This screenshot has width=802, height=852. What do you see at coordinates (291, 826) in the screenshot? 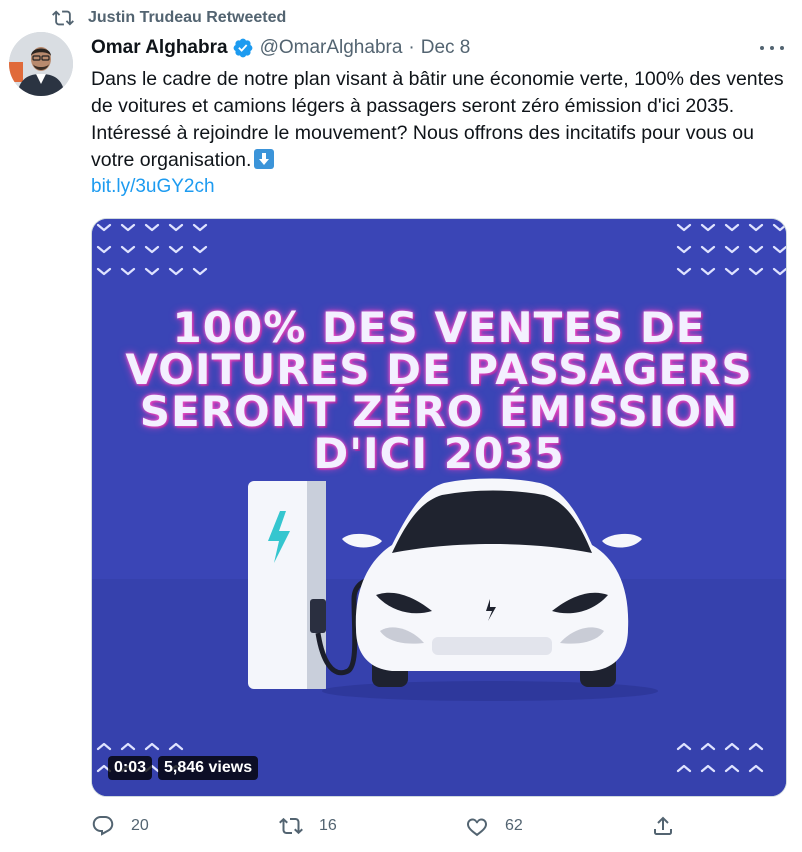
I see `retweet-action-icon` at bounding box center [291, 826].